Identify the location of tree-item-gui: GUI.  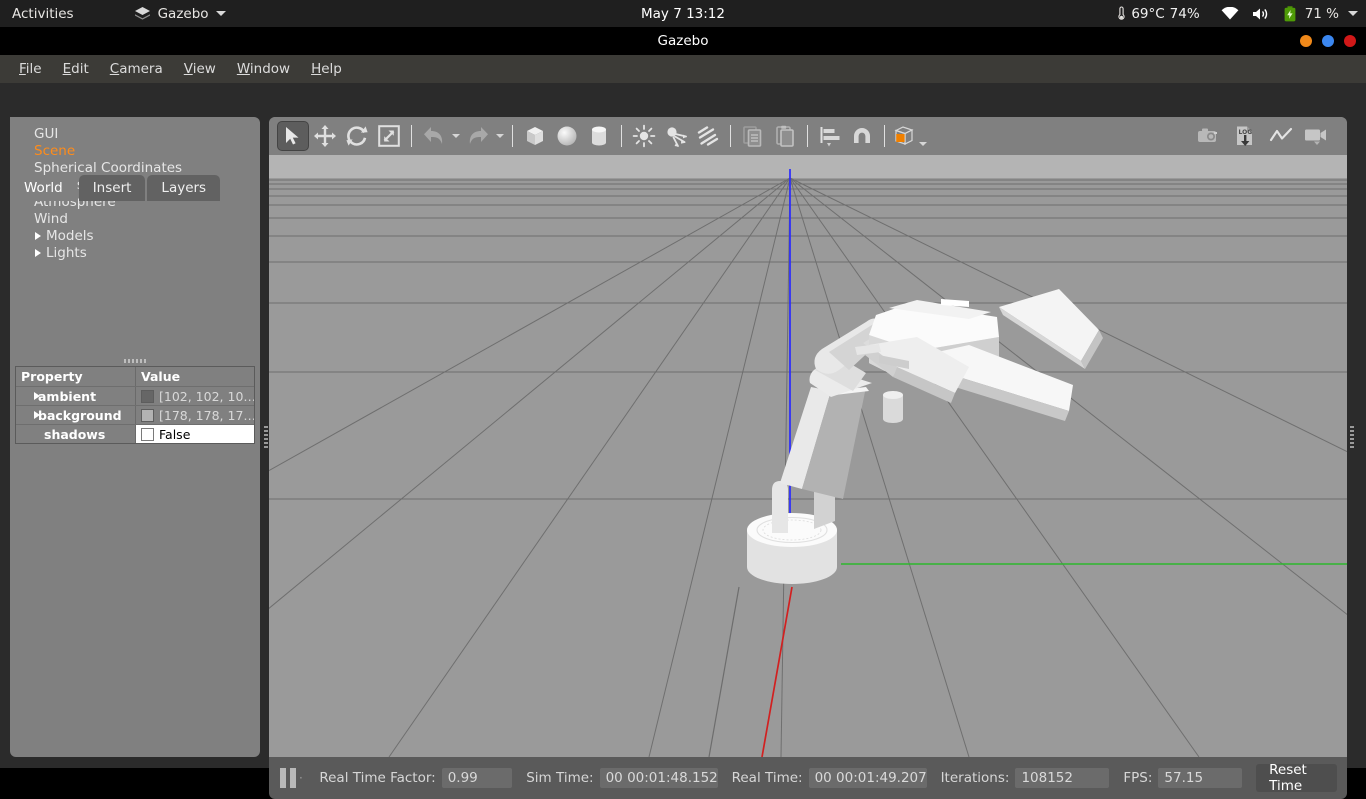
(135, 133).